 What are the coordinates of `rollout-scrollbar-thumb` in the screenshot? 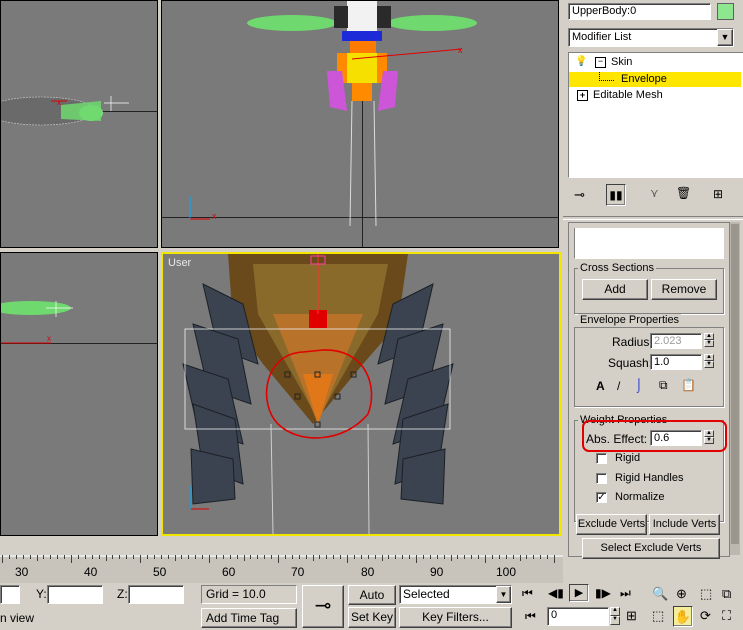 It's located at (735, 384).